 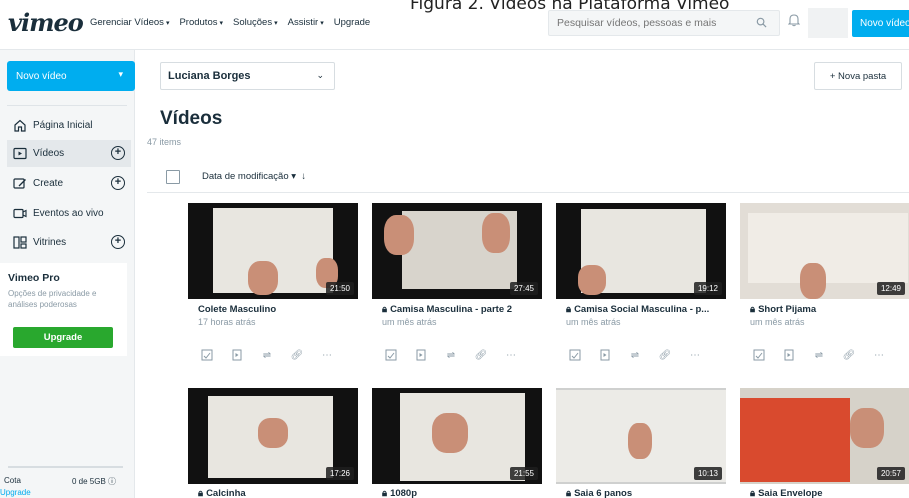 I want to click on add-showcase-icon: +, so click(x=118, y=242).